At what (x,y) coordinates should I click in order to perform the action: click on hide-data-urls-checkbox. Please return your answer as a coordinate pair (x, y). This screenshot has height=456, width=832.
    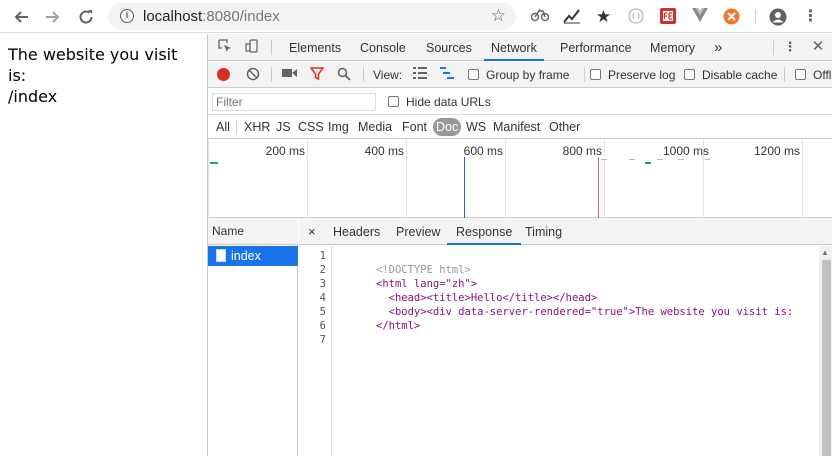
    Looking at the image, I should click on (393, 101).